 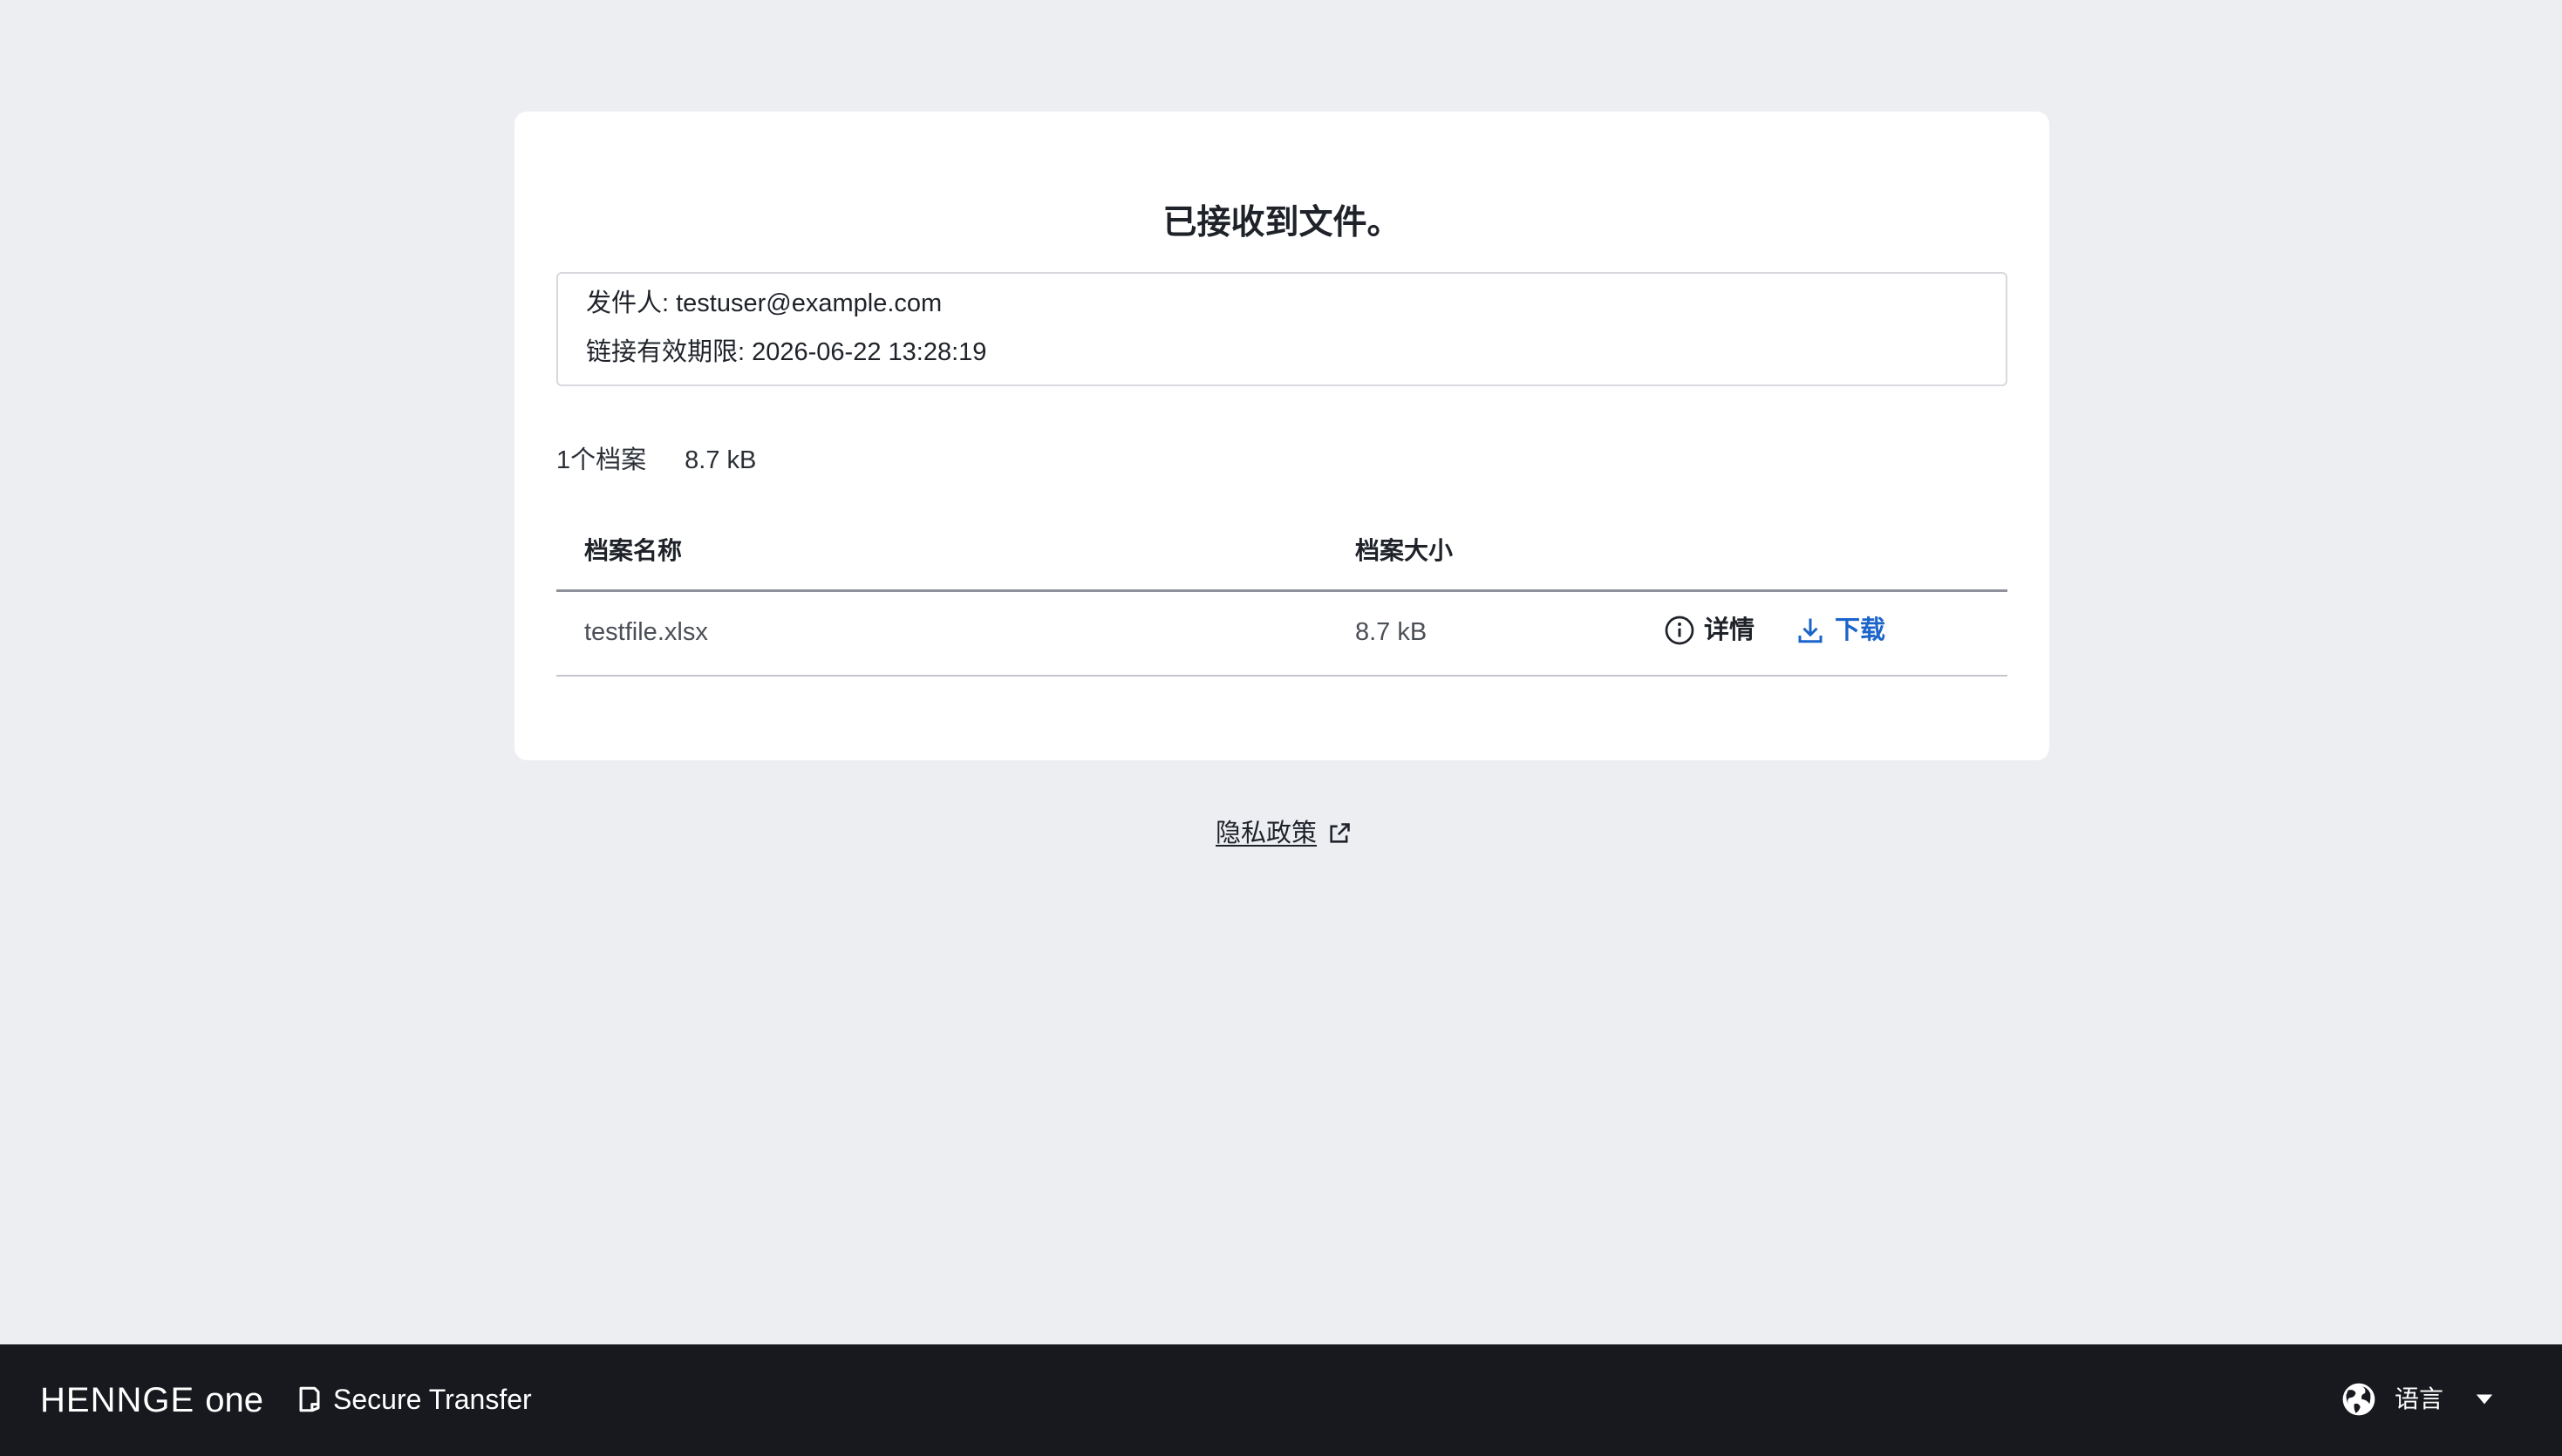 What do you see at coordinates (117, 1400) in the screenshot?
I see `brand-name: HENNGE` at bounding box center [117, 1400].